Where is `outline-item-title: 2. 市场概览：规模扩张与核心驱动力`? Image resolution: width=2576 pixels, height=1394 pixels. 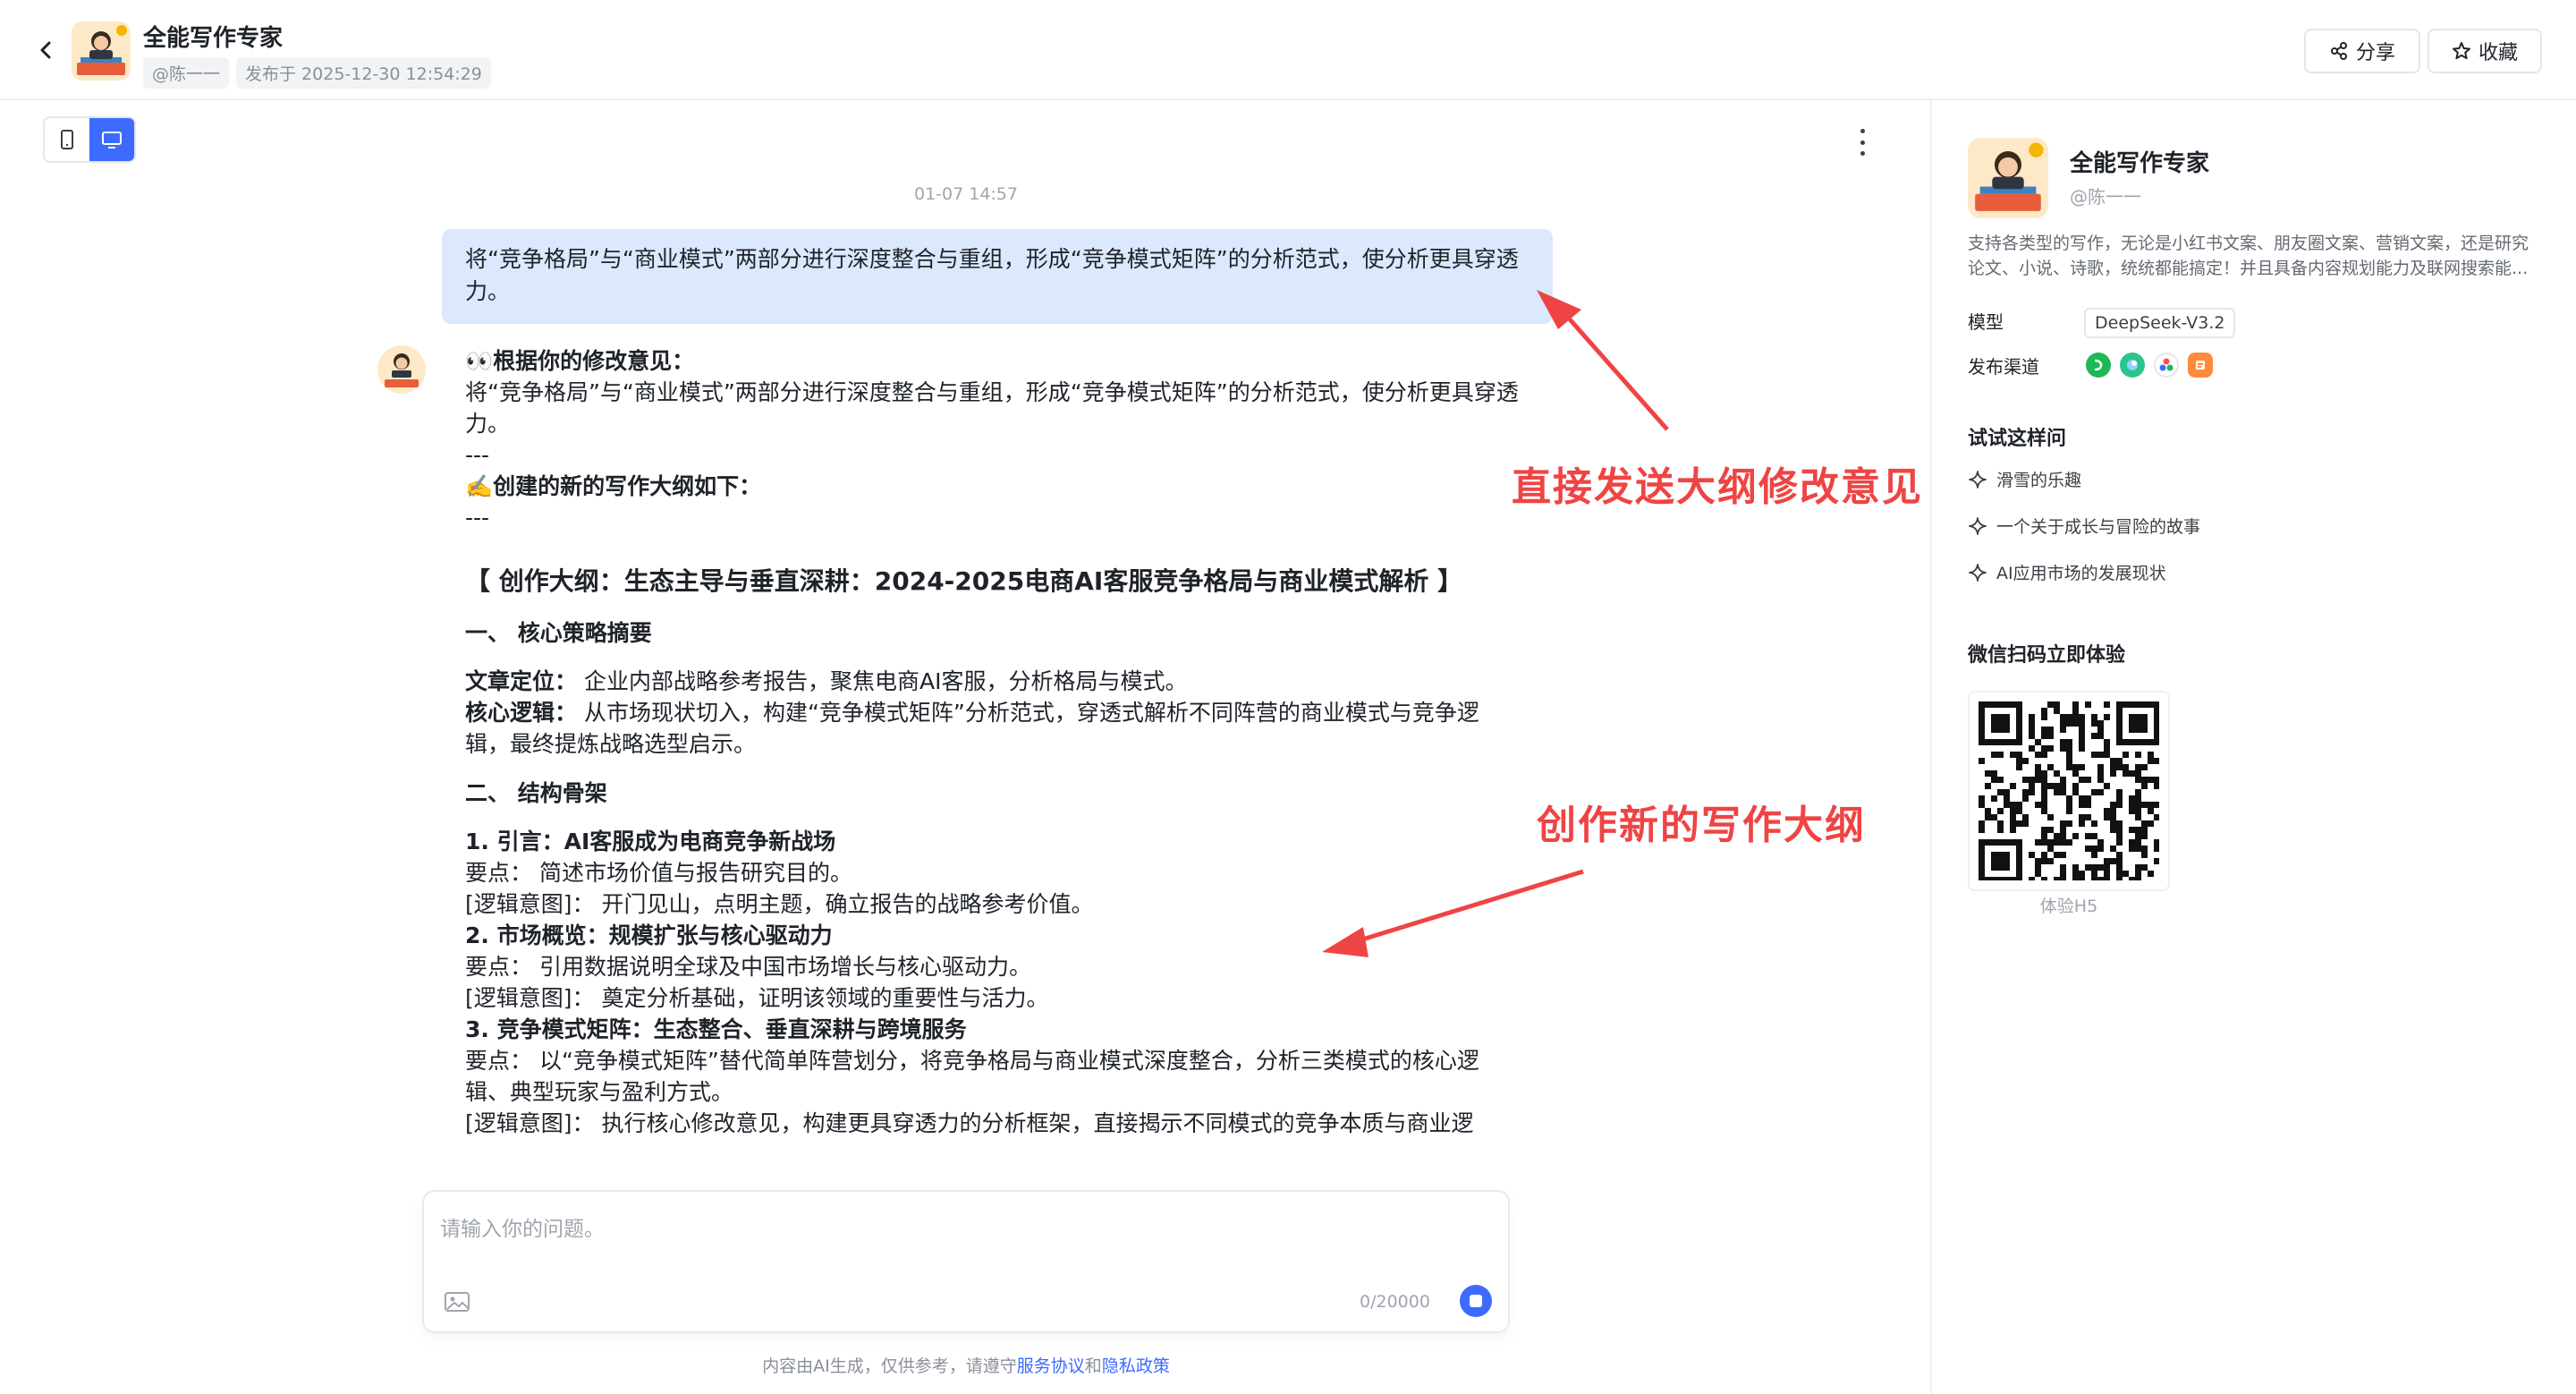 outline-item-title: 2. 市场概览：规模扩张与核心驱动力 is located at coordinates (649, 935).